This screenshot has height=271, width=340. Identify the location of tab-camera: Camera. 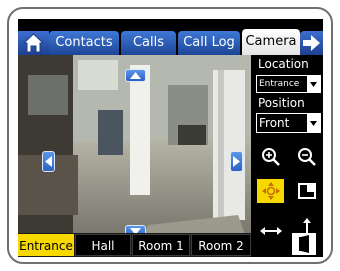
(271, 42).